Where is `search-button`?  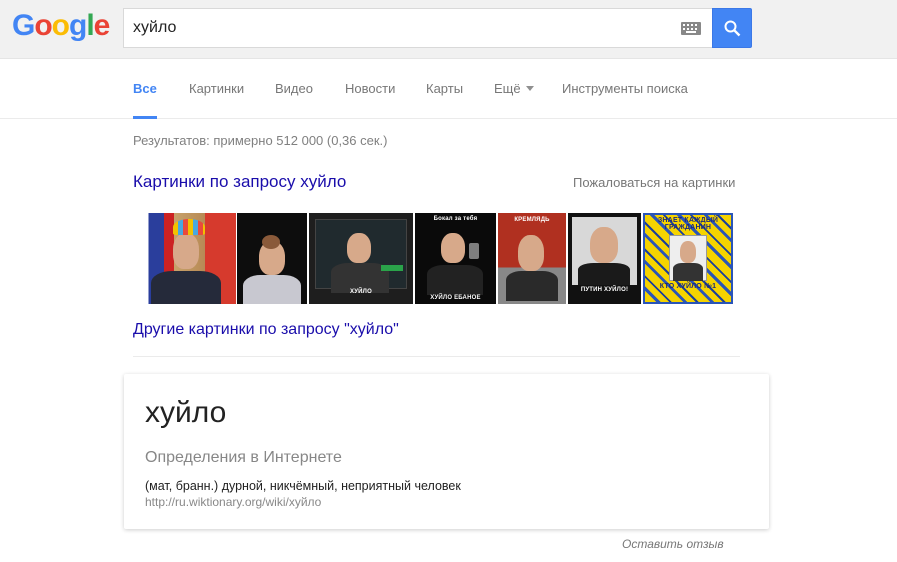 search-button is located at coordinates (732, 28).